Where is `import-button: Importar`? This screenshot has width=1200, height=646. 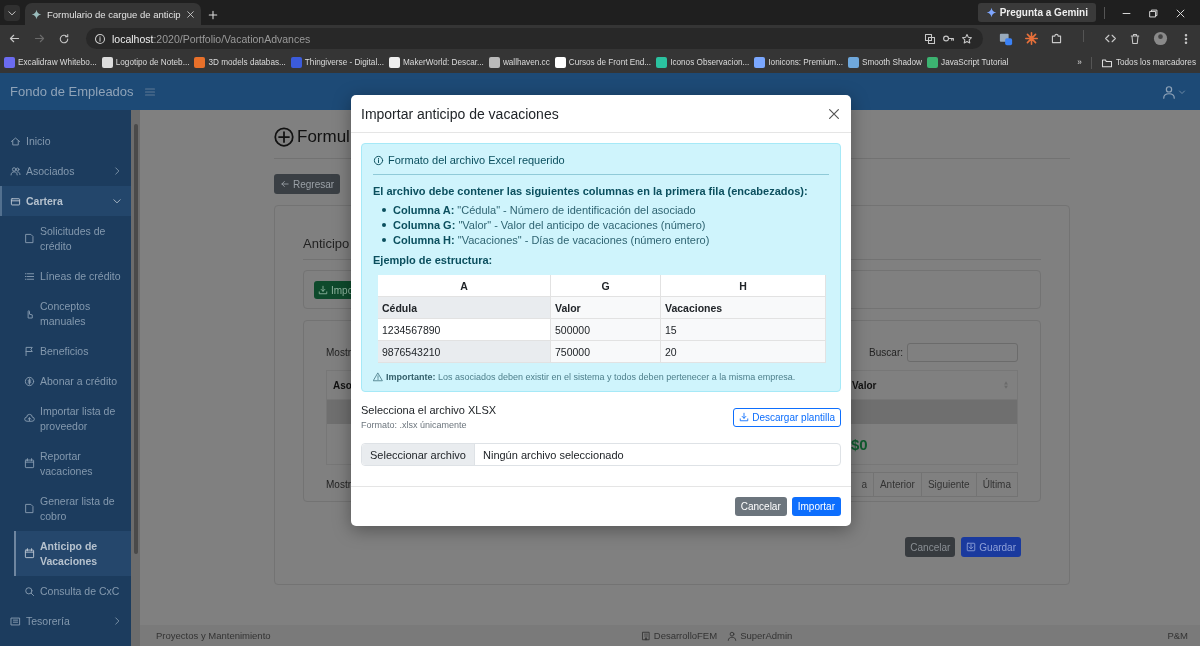
import-button: Importar is located at coordinates (816, 506).